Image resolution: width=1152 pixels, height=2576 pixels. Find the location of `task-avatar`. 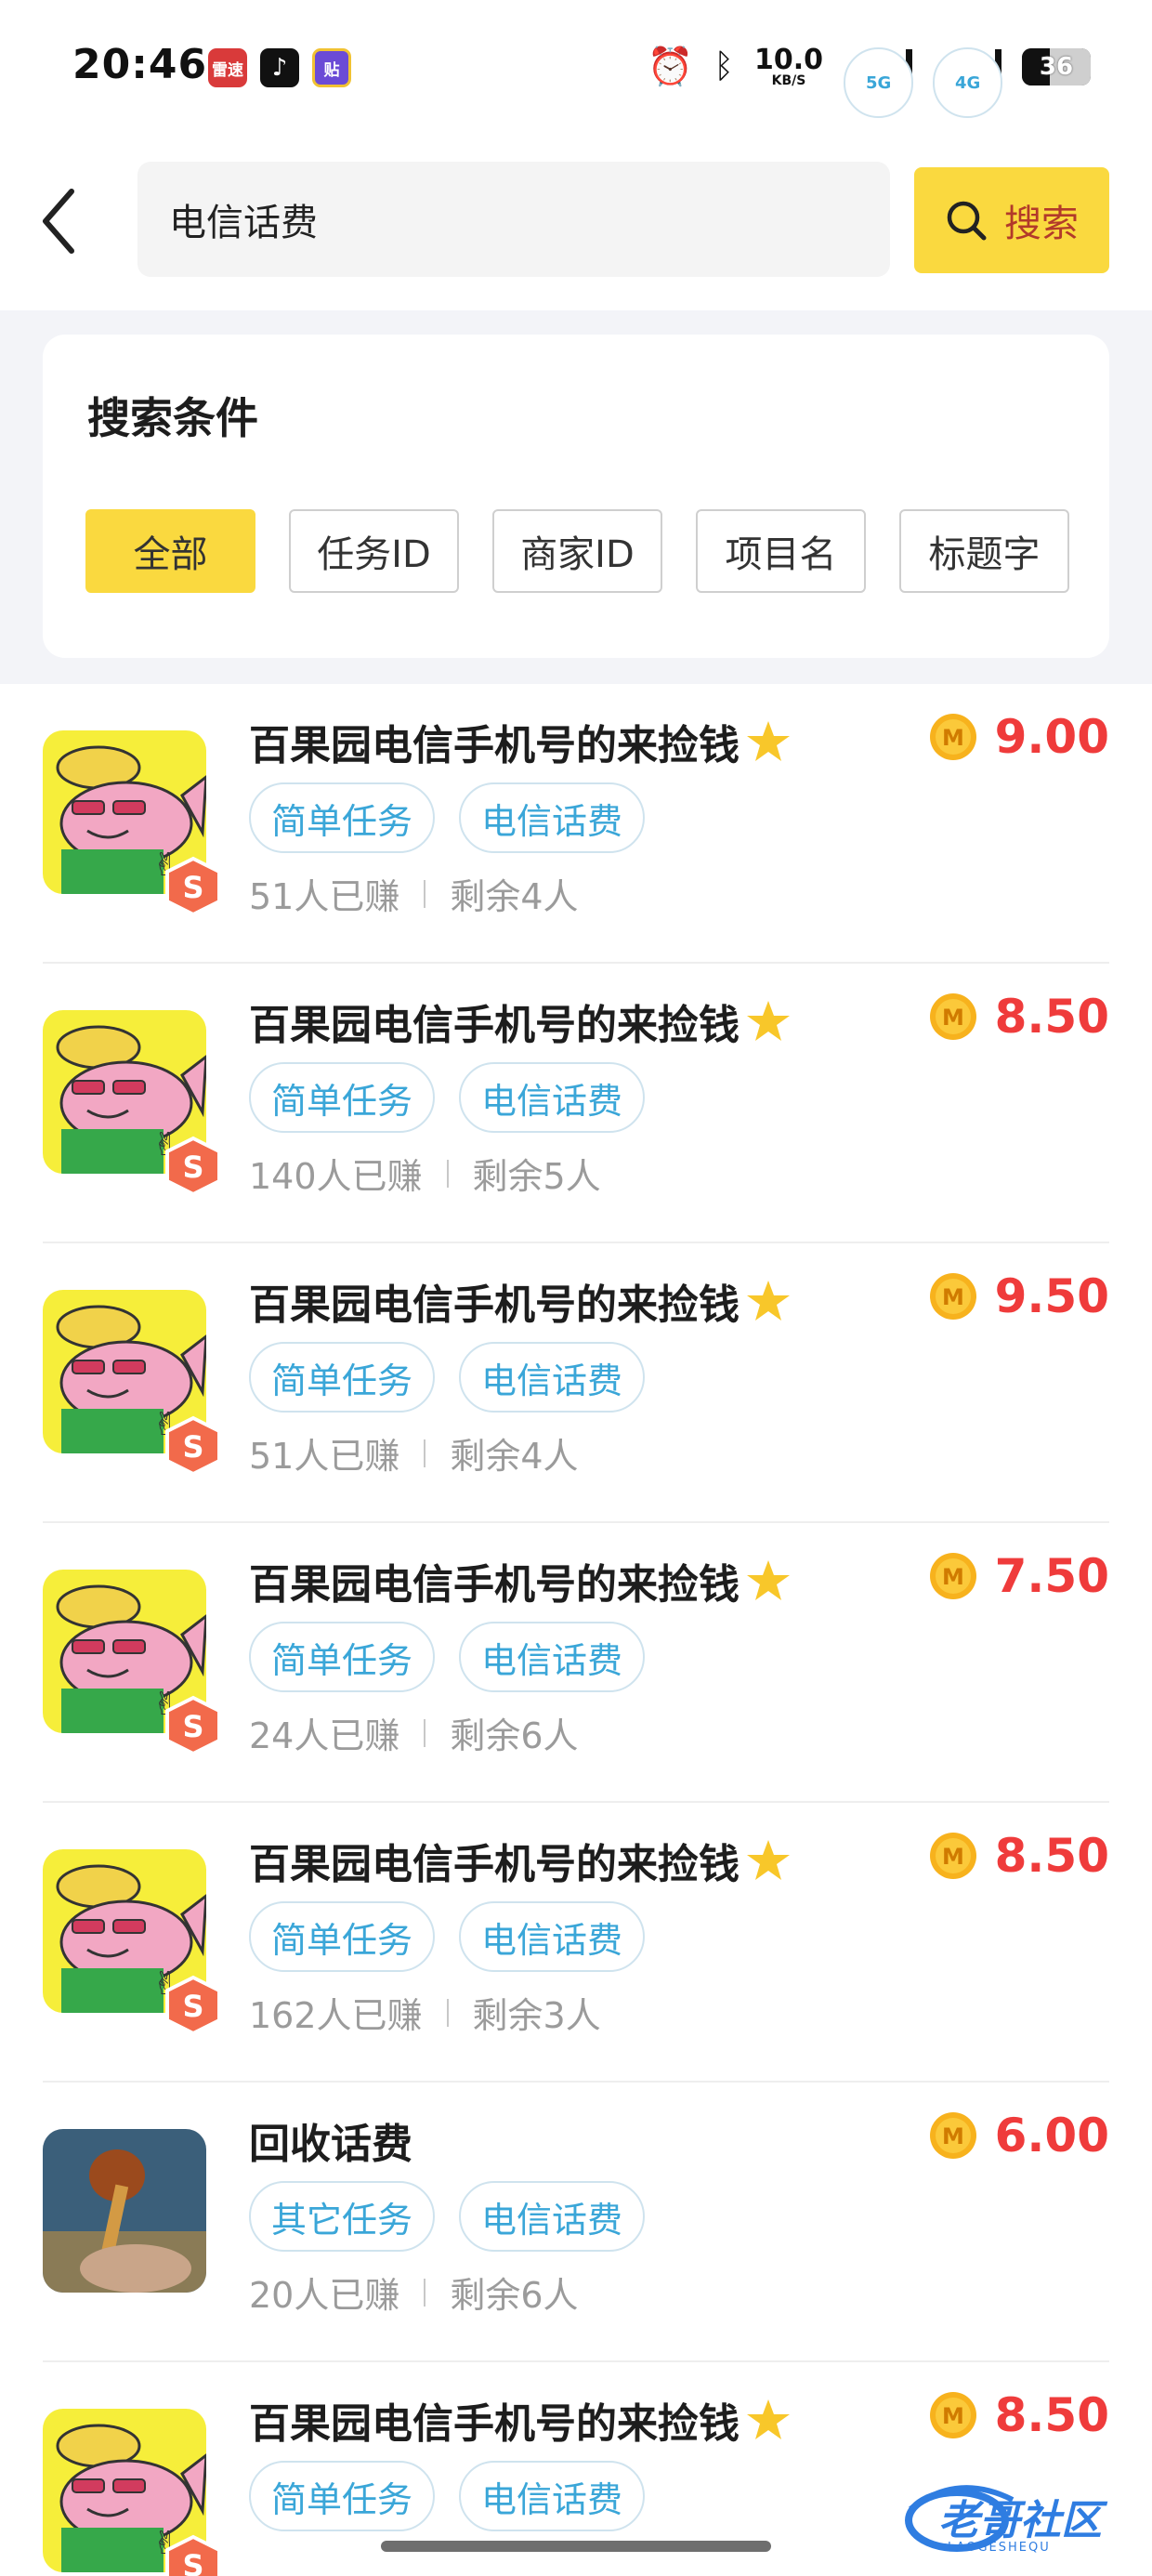

task-avatar is located at coordinates (124, 2211).